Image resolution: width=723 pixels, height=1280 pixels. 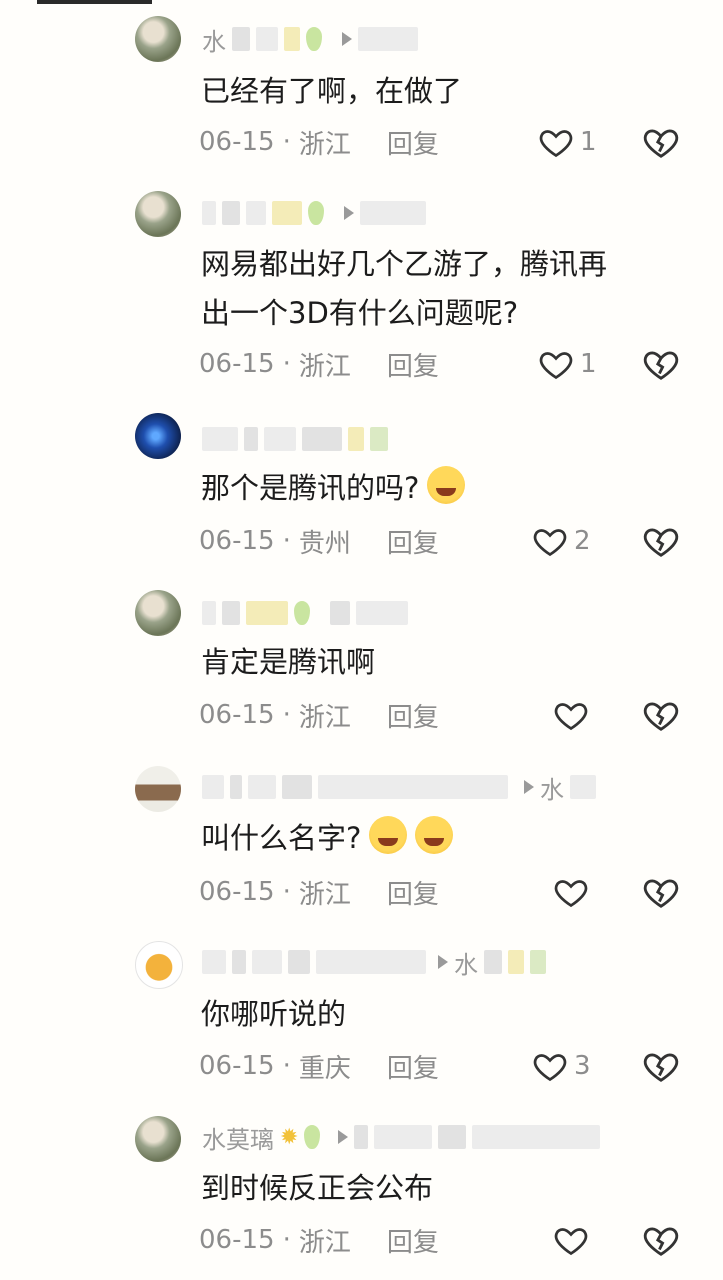 What do you see at coordinates (94, 2) in the screenshot?
I see `status-bar-fragment` at bounding box center [94, 2].